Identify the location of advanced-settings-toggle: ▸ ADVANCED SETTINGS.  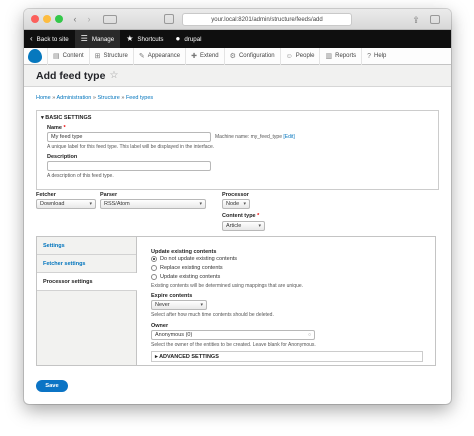
(287, 356).